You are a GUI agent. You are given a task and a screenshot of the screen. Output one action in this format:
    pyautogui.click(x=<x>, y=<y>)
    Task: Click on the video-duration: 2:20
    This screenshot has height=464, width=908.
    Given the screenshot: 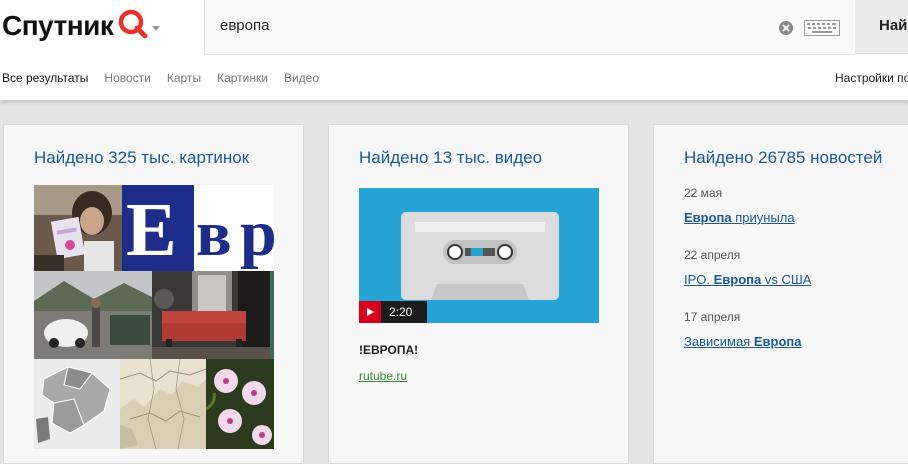 What is the action you would take?
    pyautogui.click(x=401, y=312)
    